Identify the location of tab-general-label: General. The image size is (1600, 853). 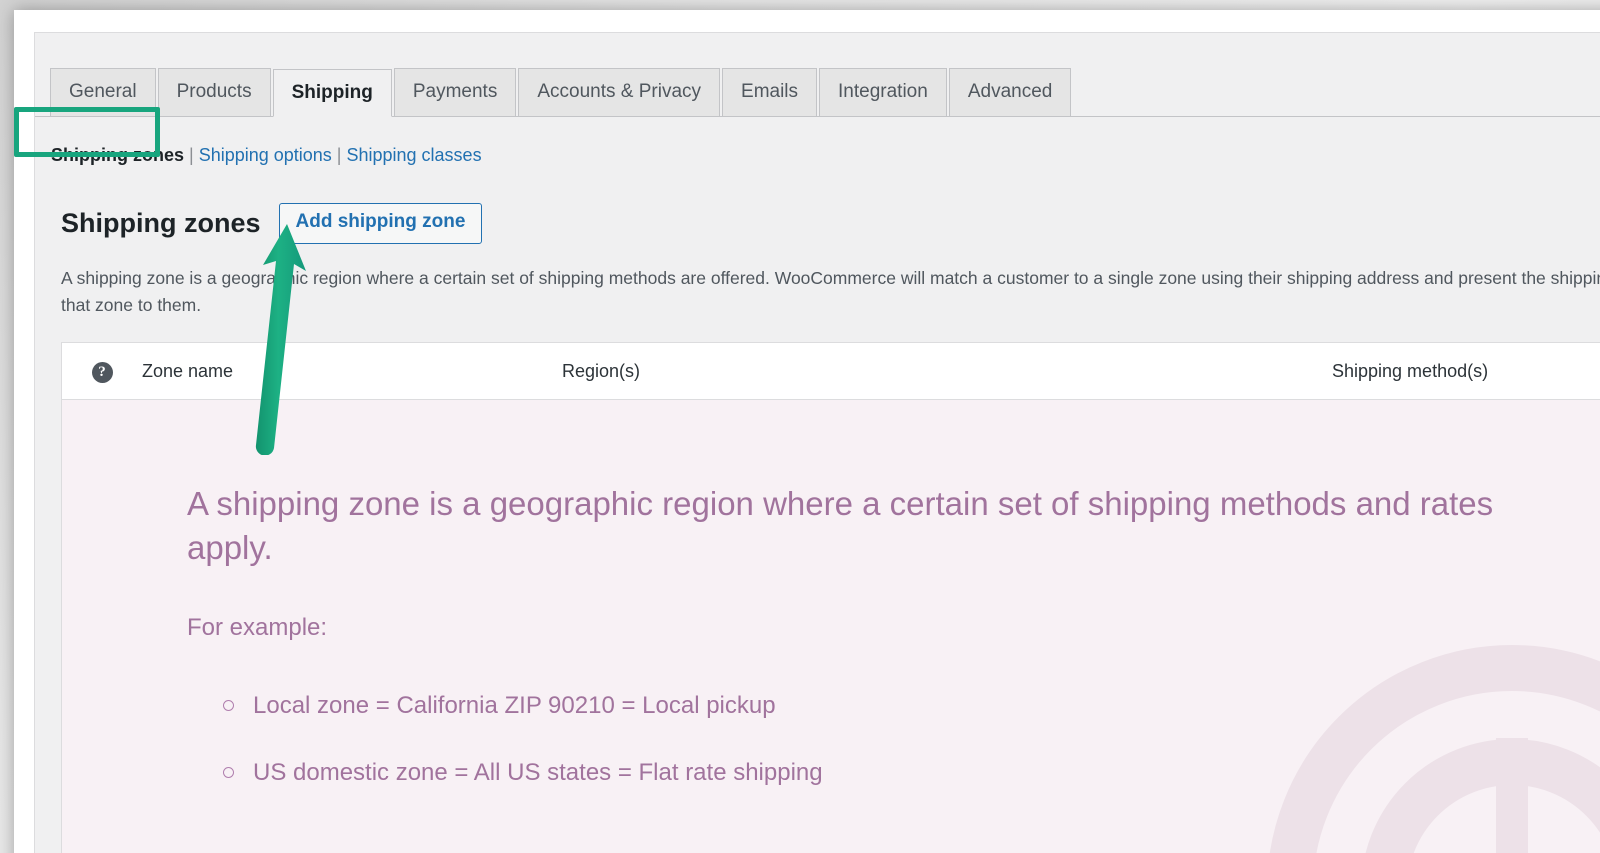
(103, 91).